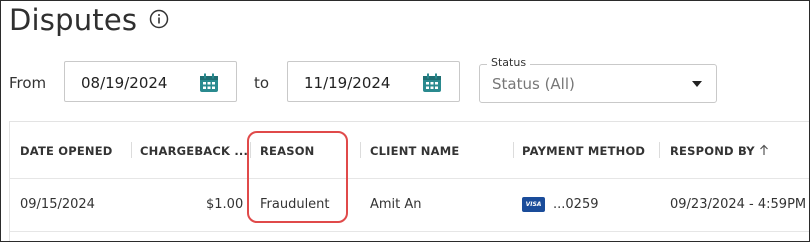 The width and height of the screenshot is (810, 242). What do you see at coordinates (583, 151) in the screenshot?
I see `column-header-payment-method: PAYMENT METHOD` at bounding box center [583, 151].